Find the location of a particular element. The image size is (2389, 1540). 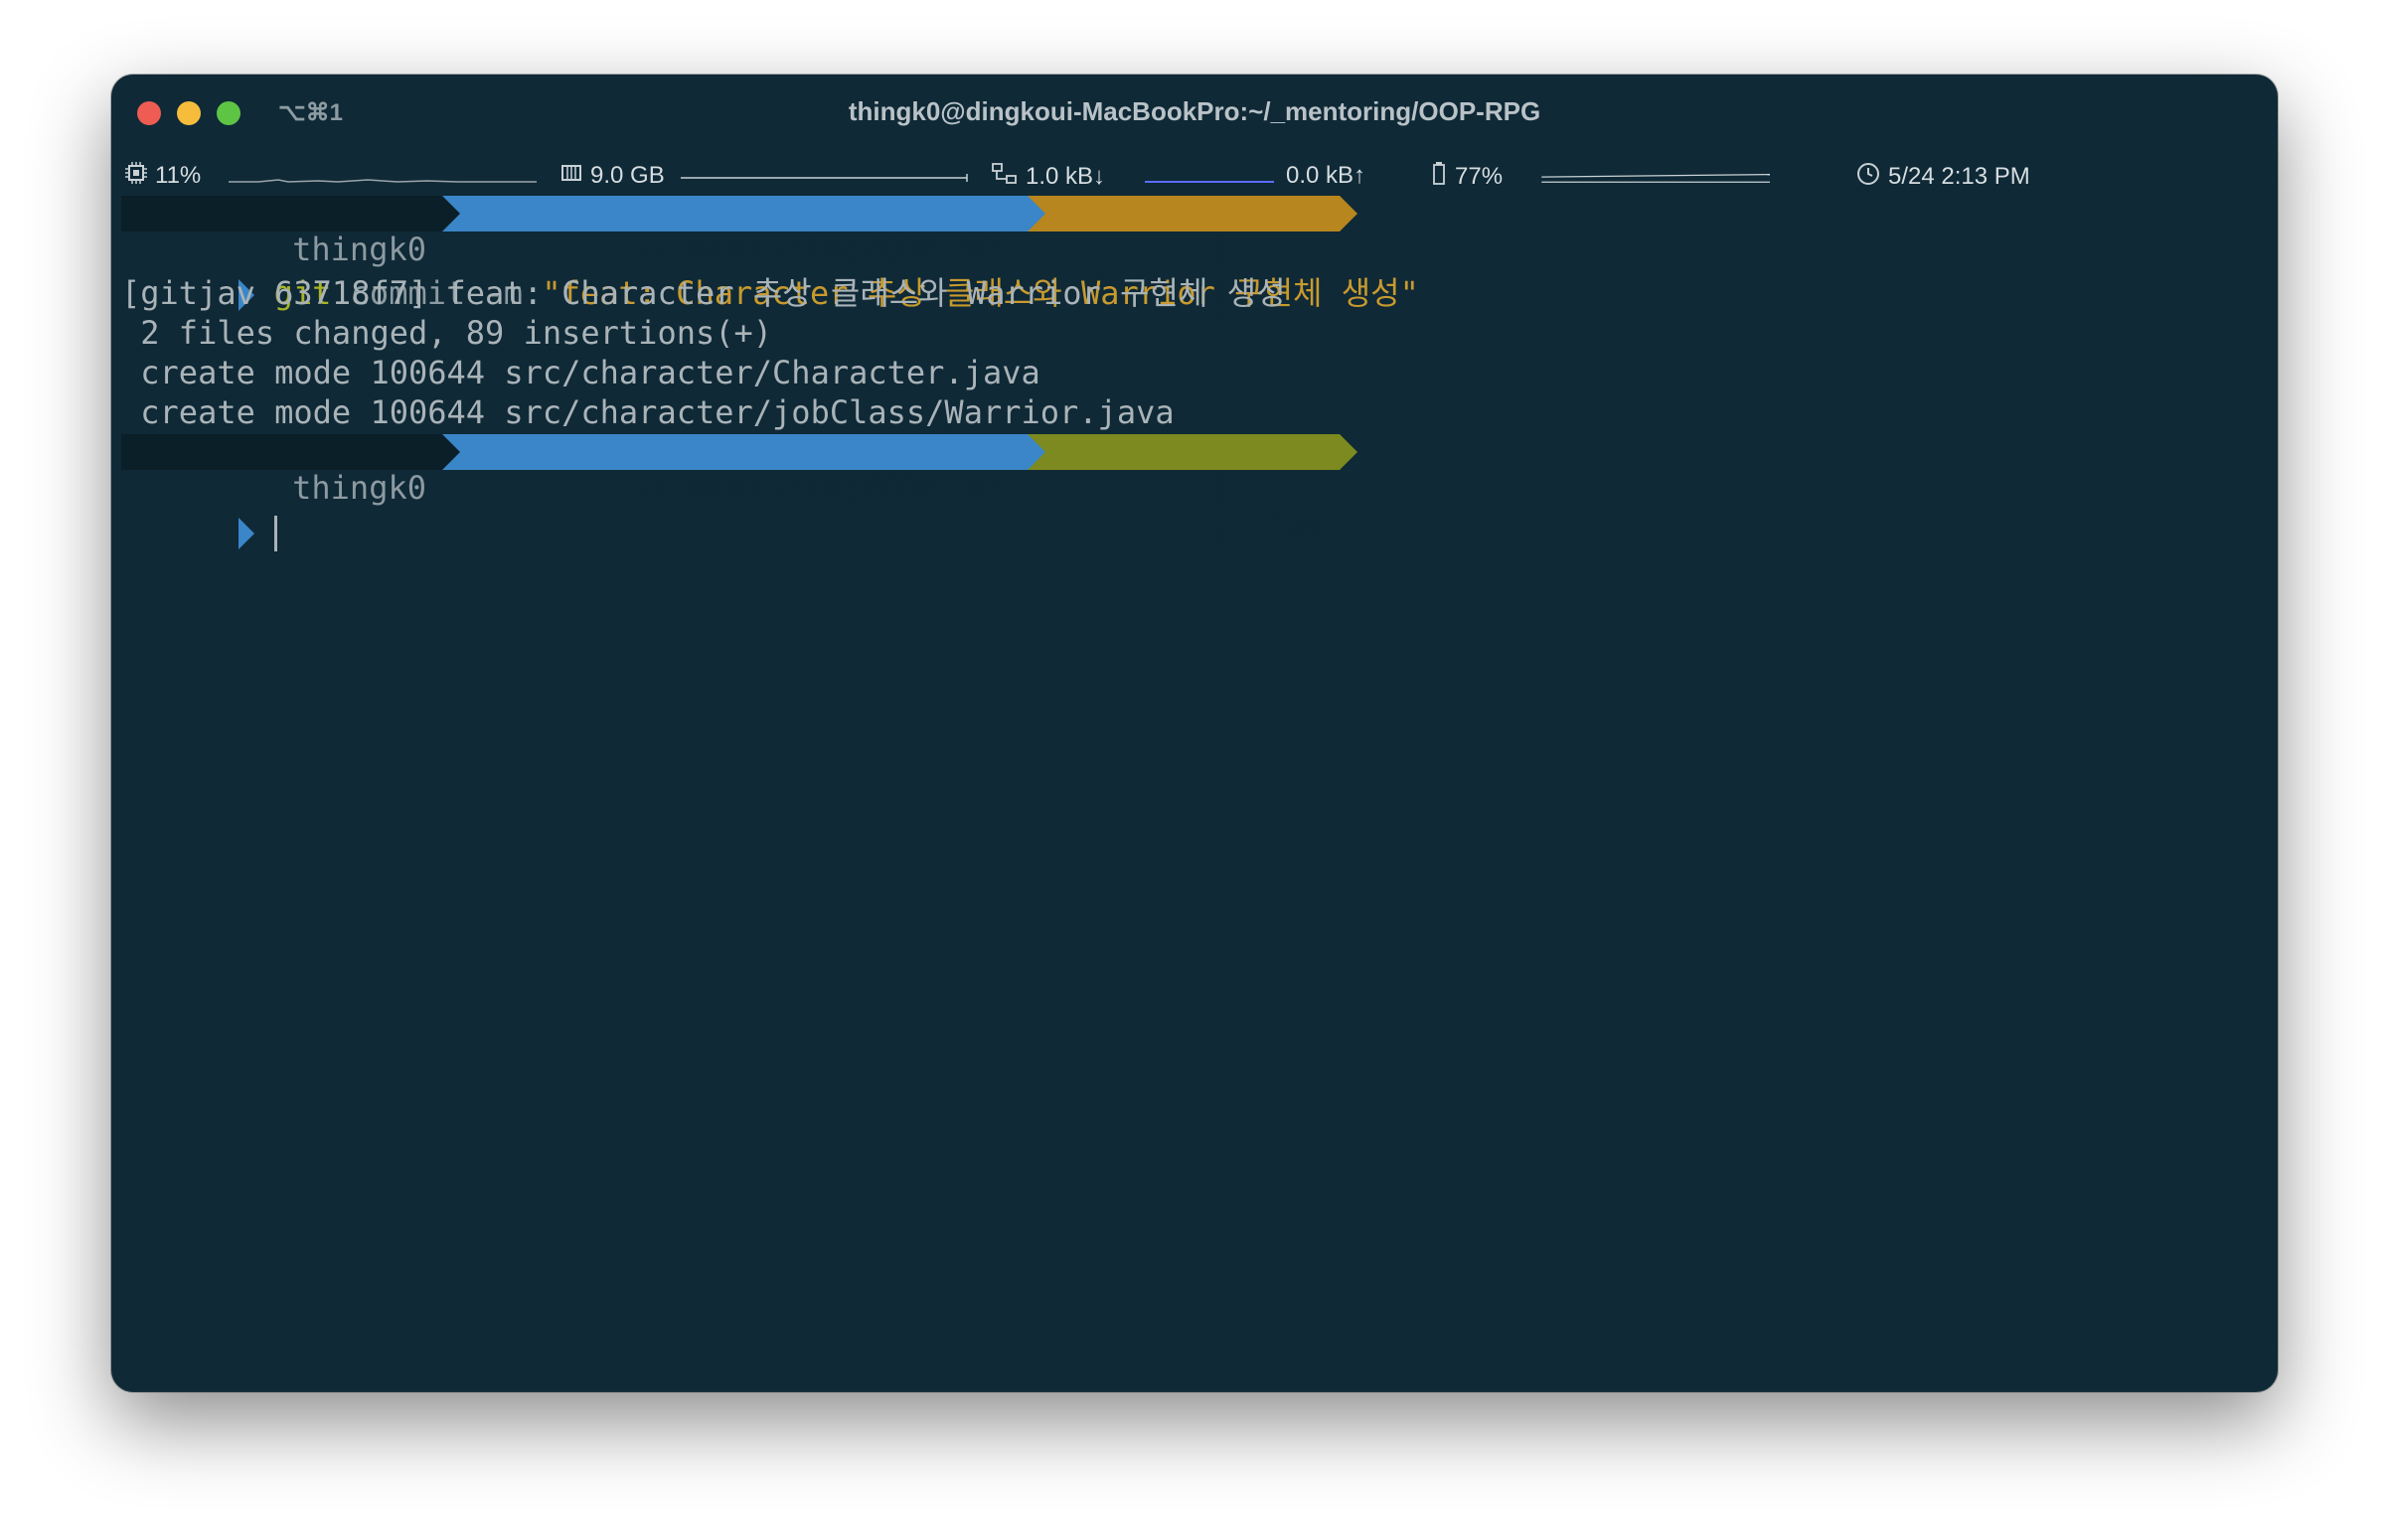

battery-value: 77% is located at coordinates (1479, 176).